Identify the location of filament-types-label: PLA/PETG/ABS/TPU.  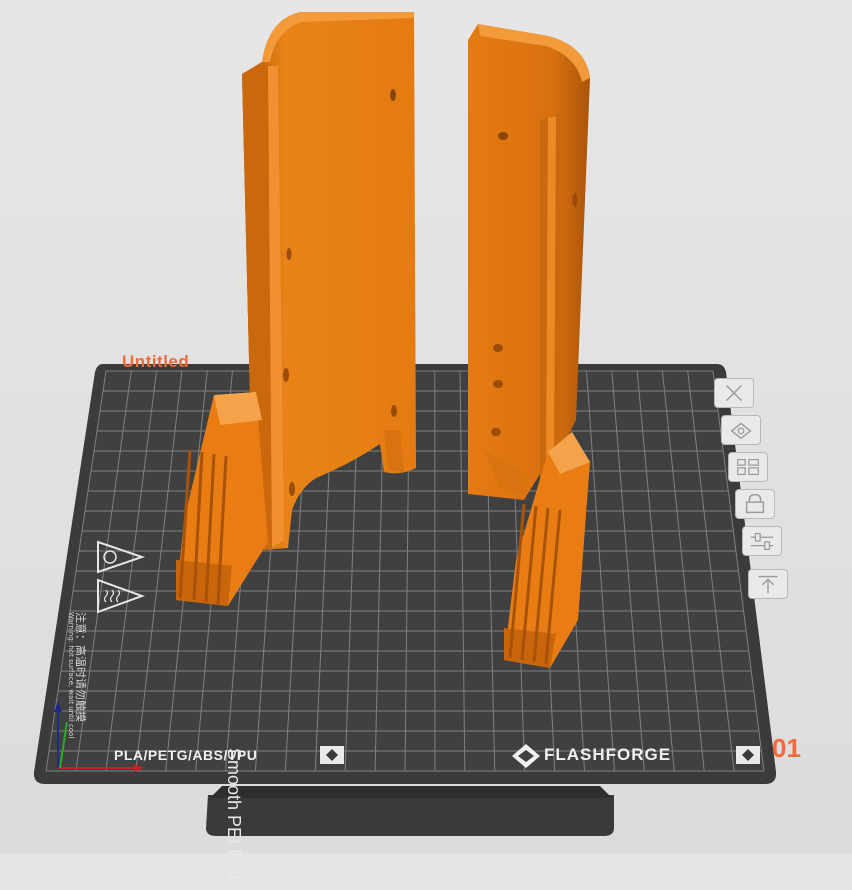
(185, 755).